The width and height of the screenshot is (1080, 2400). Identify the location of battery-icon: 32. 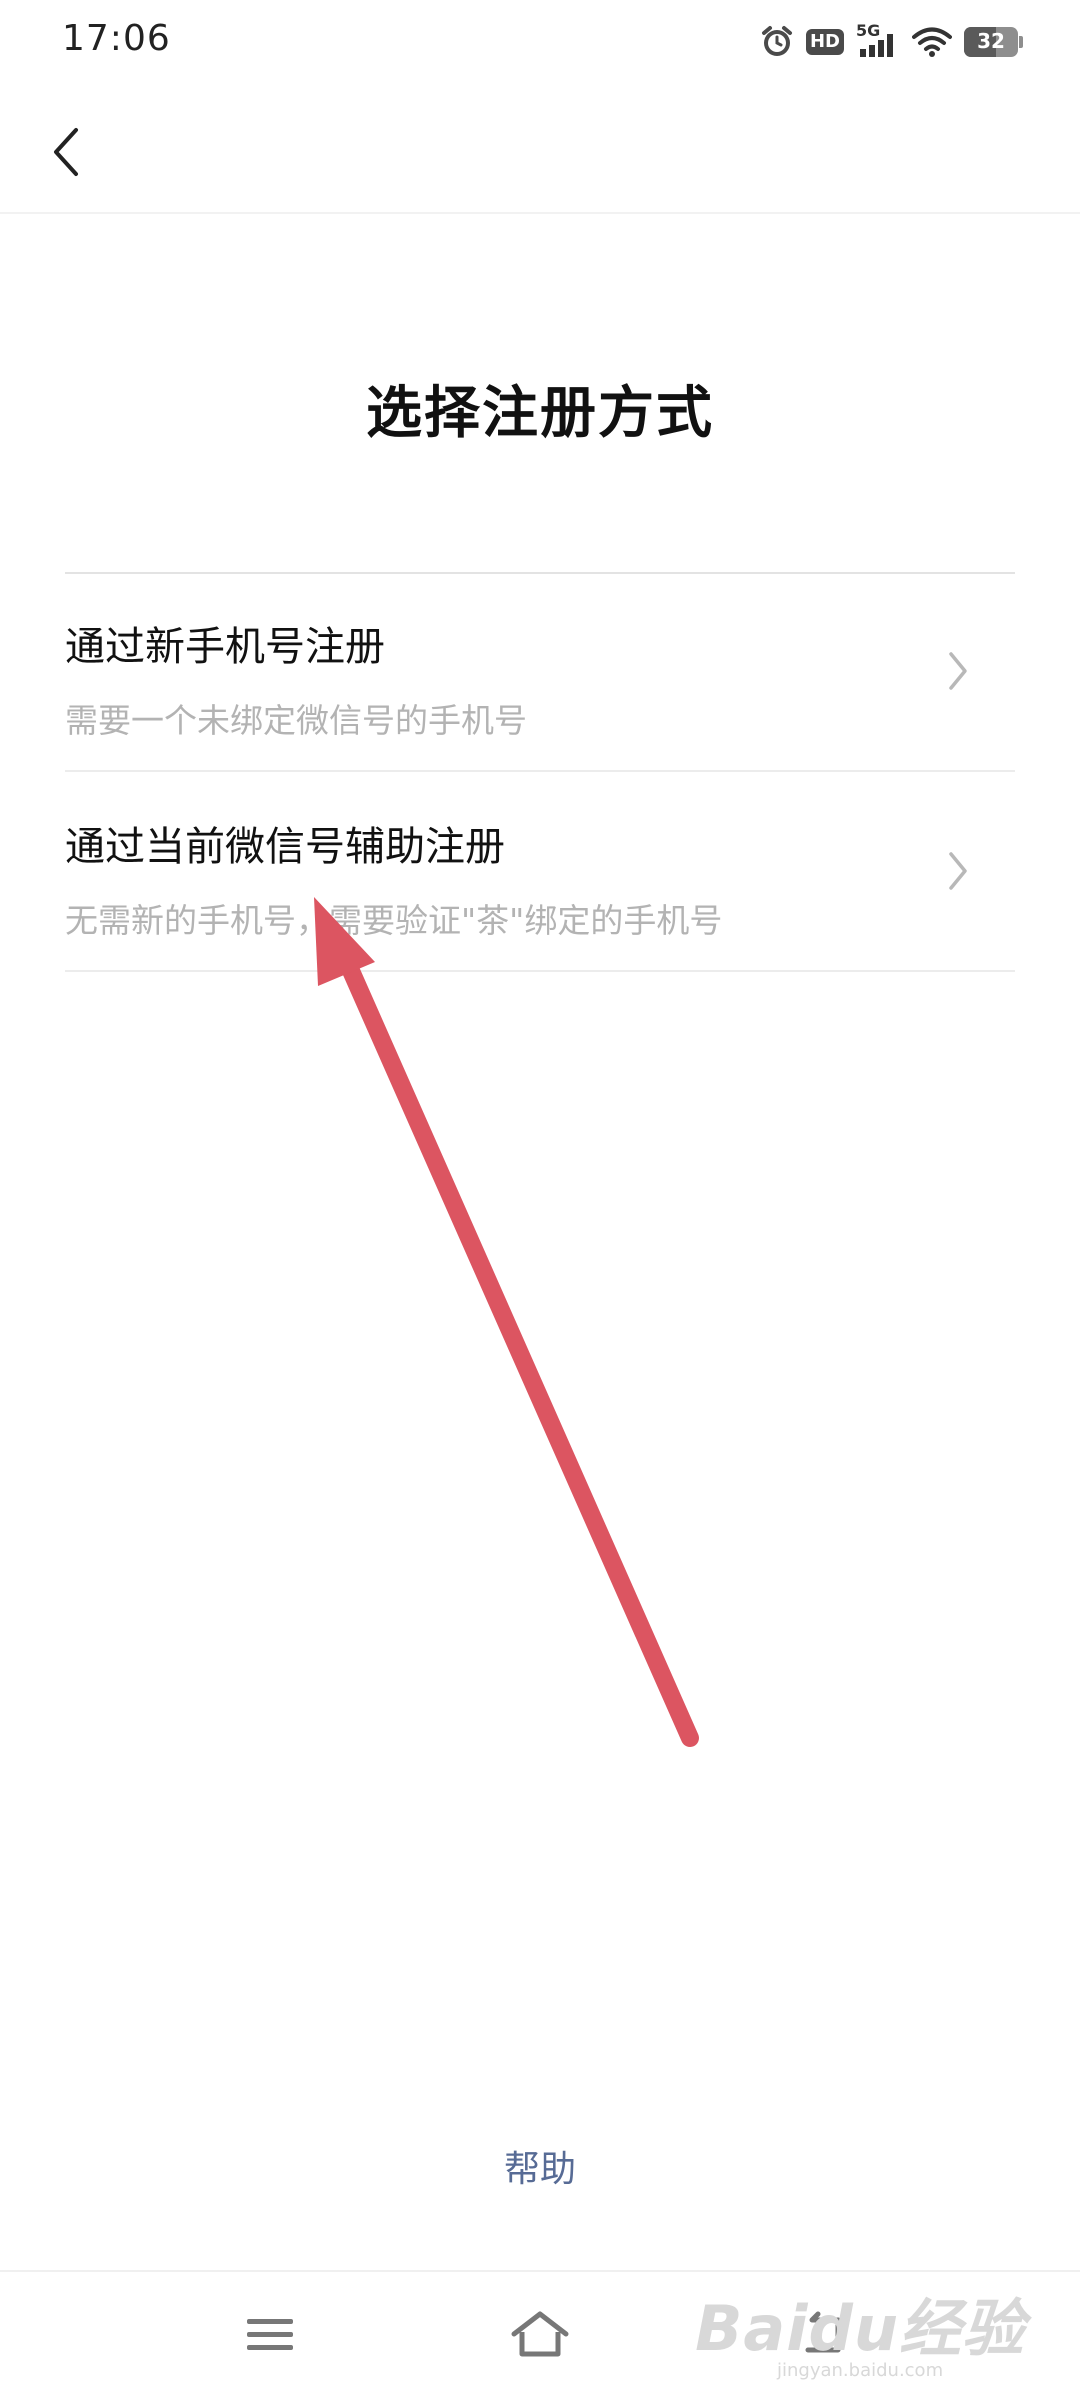
(993, 42).